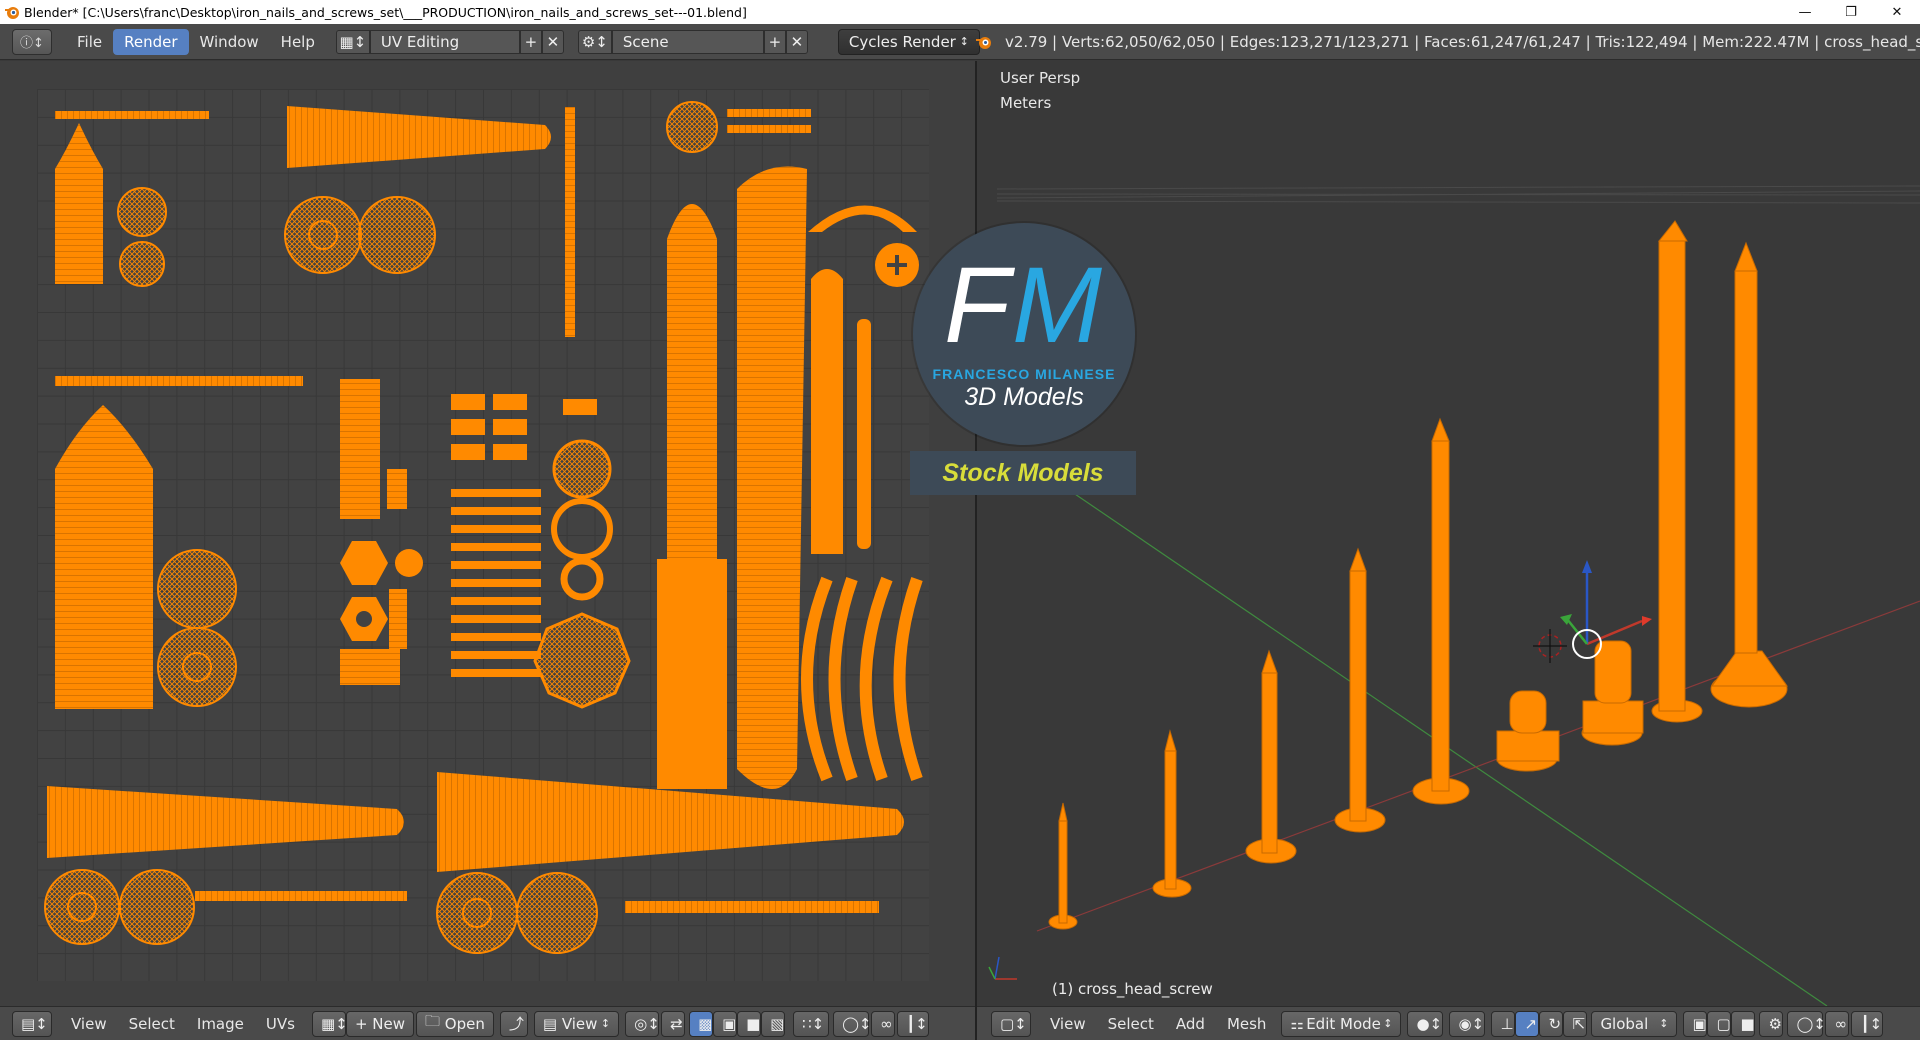  I want to click on snap-icon: ∞, so click(883, 1023).